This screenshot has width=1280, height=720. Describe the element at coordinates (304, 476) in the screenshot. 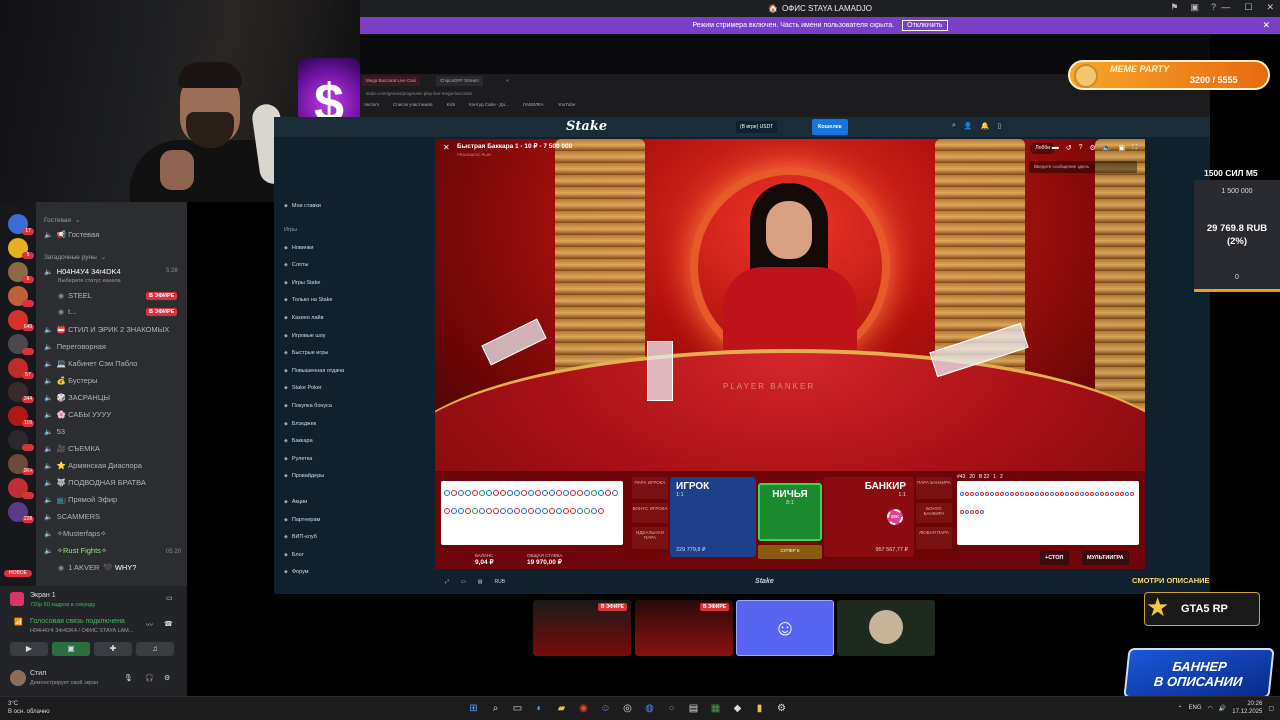

I see `nav-item: ◆ Провайдеры` at that location.